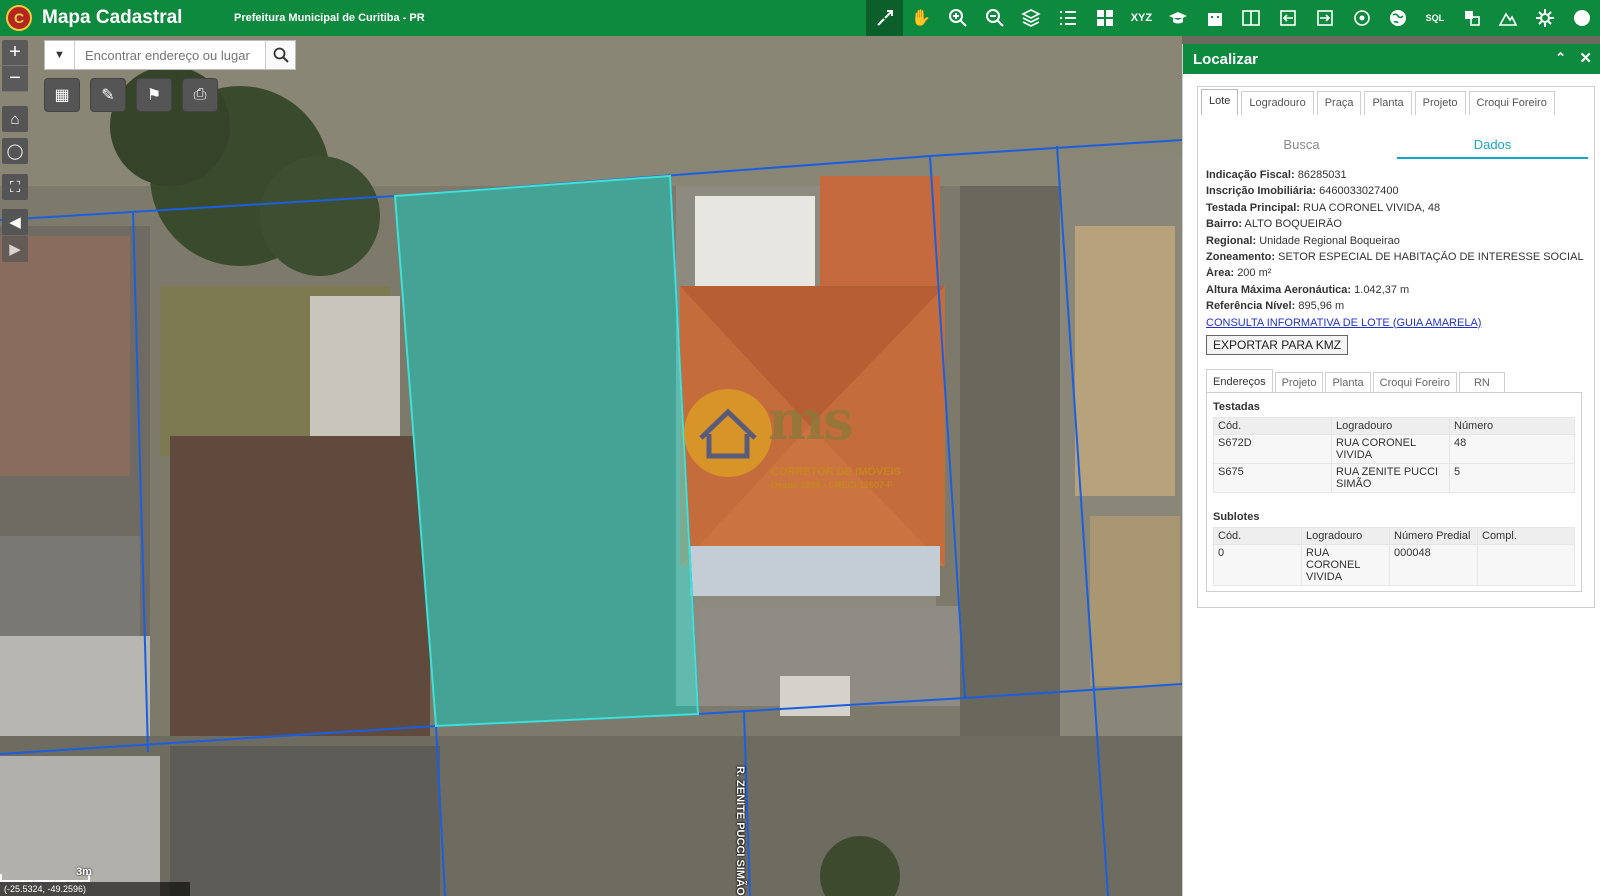  Describe the element at coordinates (1512, 449) in the screenshot. I see `cell: 48` at that location.